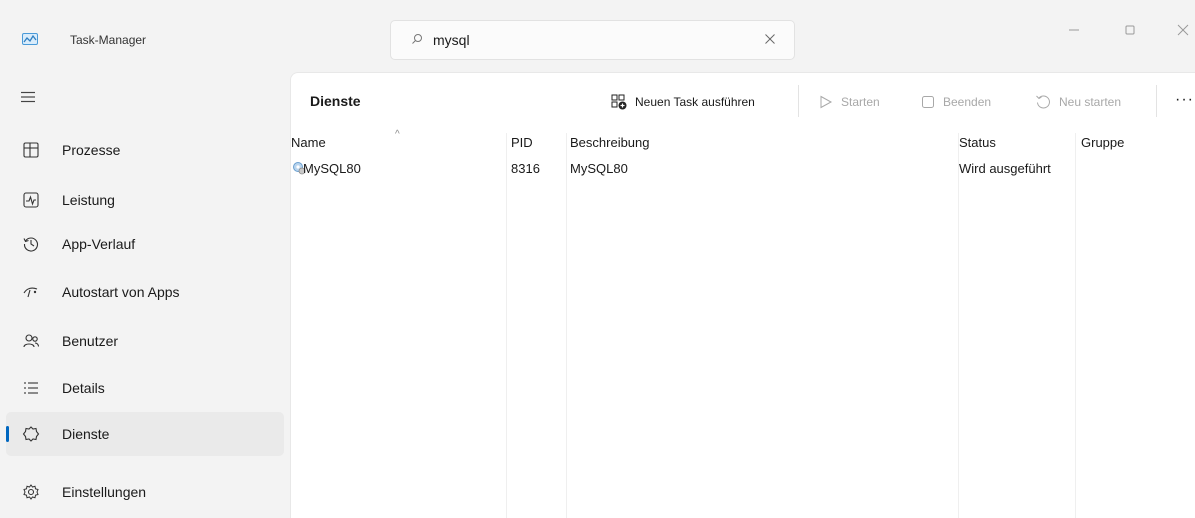 The height and width of the screenshot is (518, 1195). What do you see at coordinates (525, 168) in the screenshot?
I see `cell-pid: 8316` at bounding box center [525, 168].